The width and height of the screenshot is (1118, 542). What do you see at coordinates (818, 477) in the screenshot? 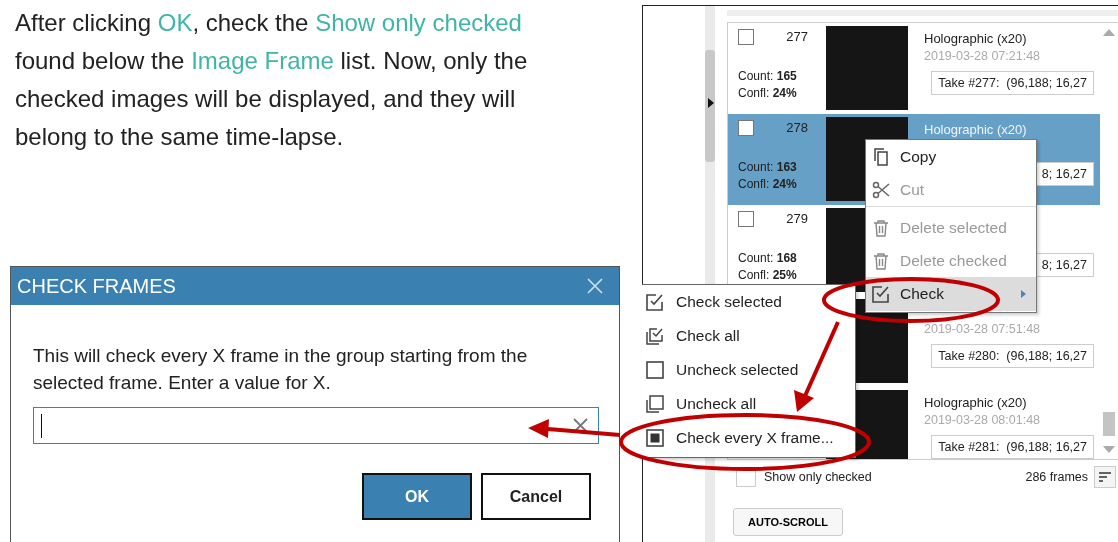
I see `show-only-checked-label: Show only checked` at bounding box center [818, 477].